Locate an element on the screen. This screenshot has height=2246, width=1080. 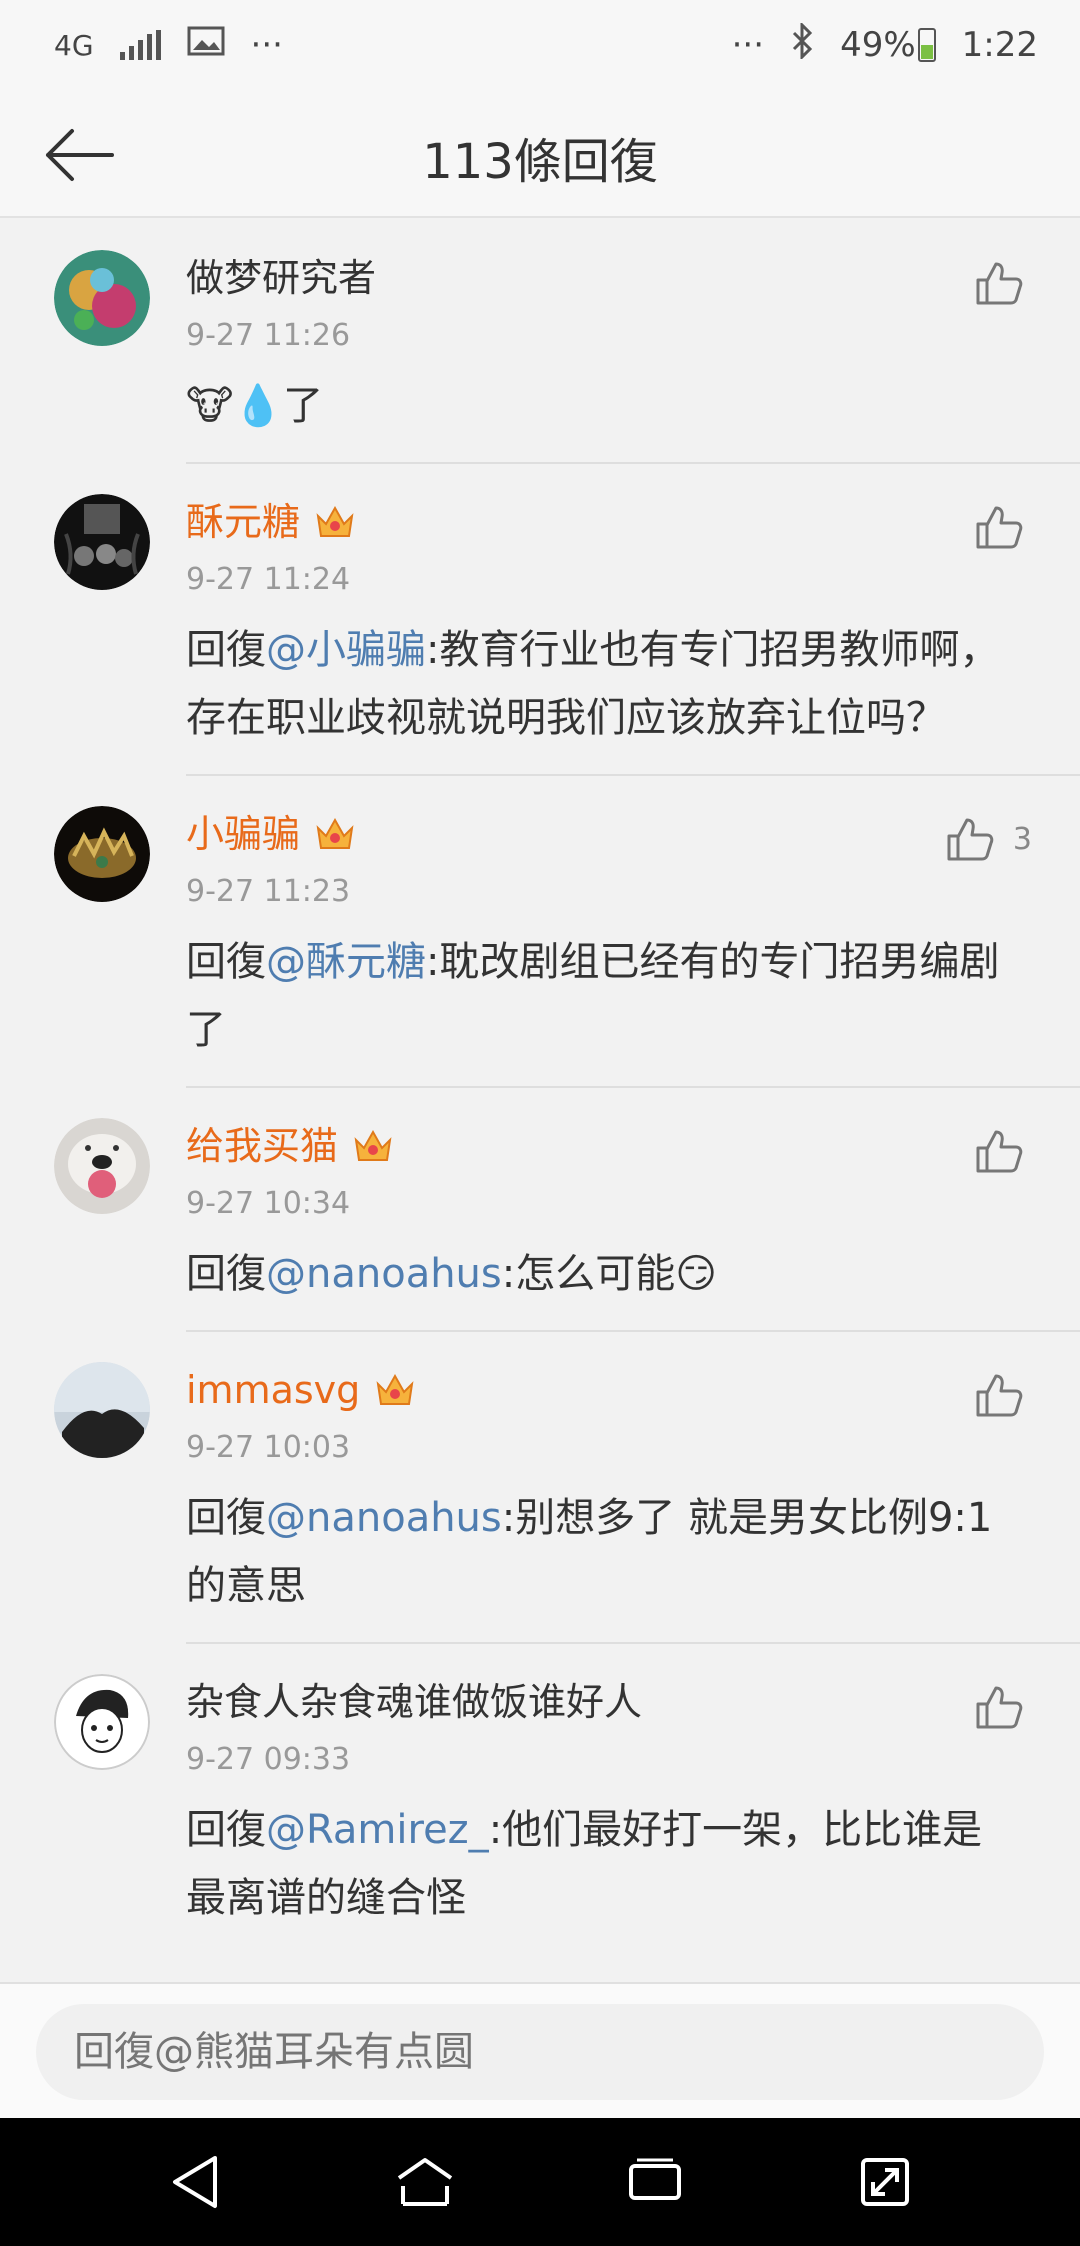
header: 113條回復 is located at coordinates (540, 154).